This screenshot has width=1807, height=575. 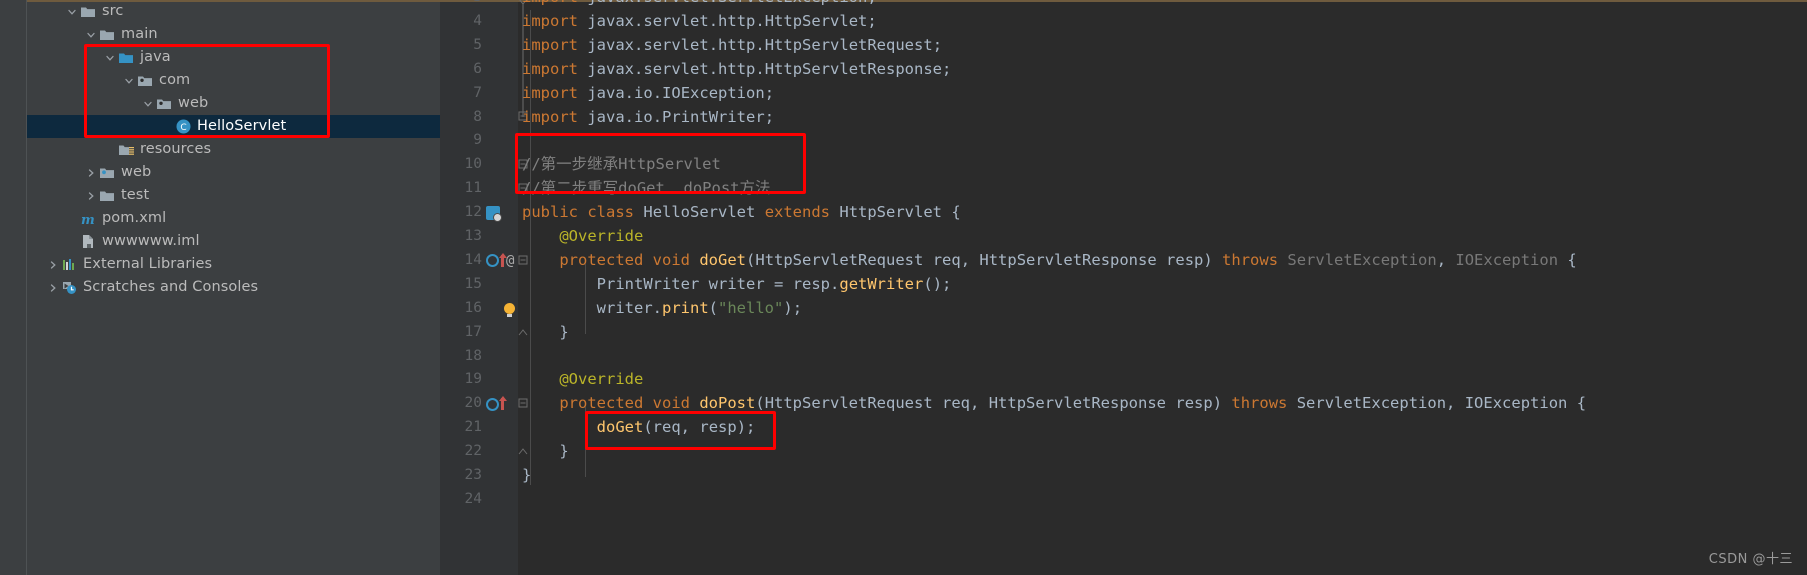 What do you see at coordinates (233, 11) in the screenshot?
I see `tree-node-src: src` at bounding box center [233, 11].